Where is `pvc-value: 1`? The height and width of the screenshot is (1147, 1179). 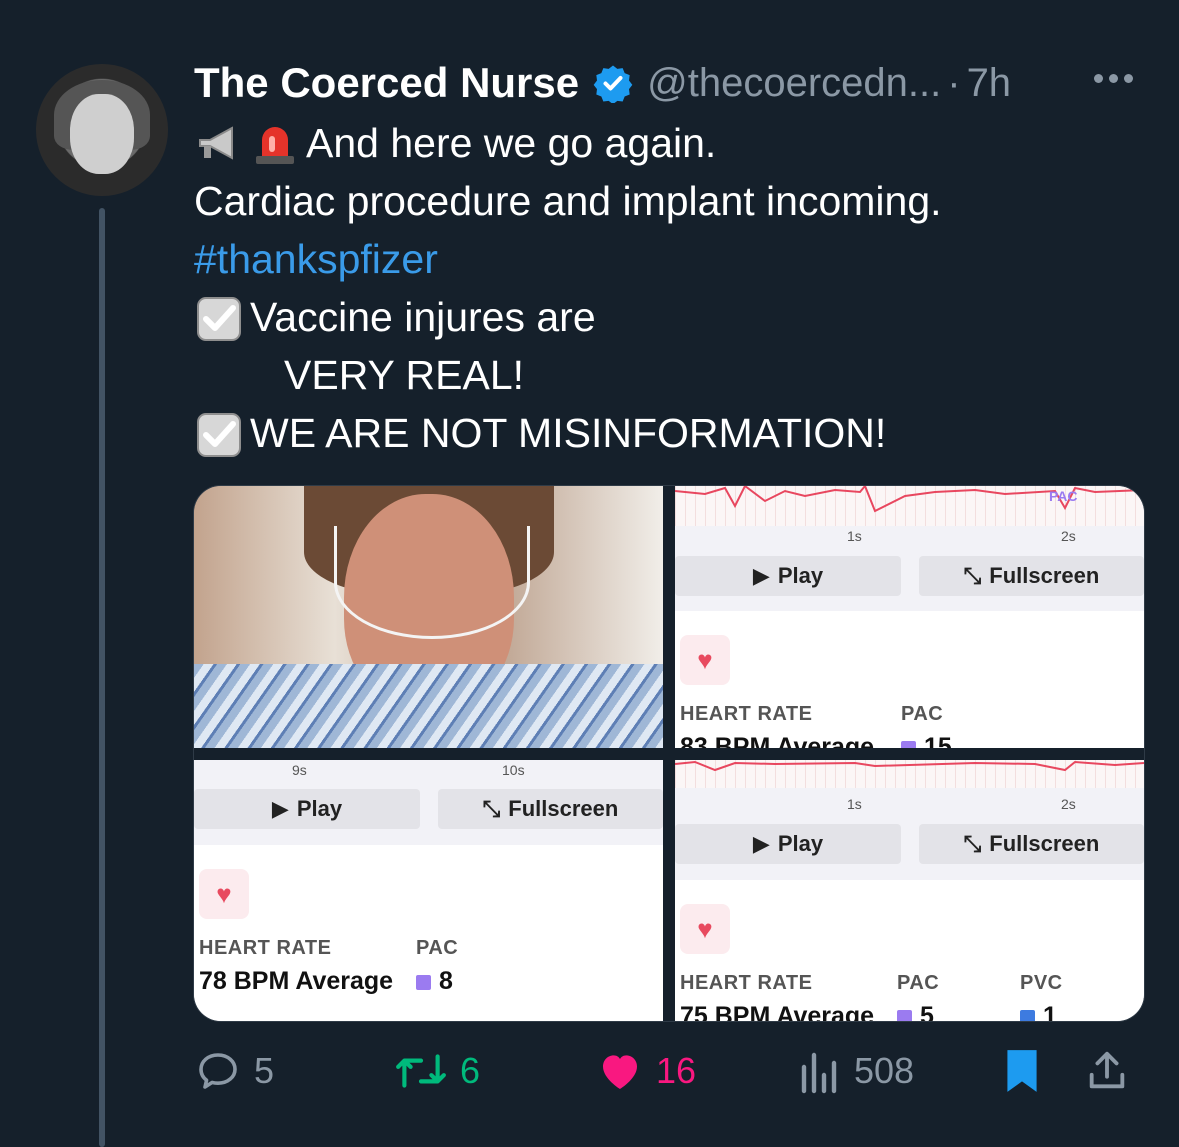 pvc-value: 1 is located at coordinates (1050, 1011).